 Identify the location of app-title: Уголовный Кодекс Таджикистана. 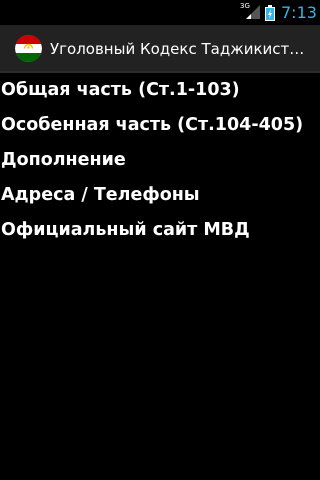
(181, 49).